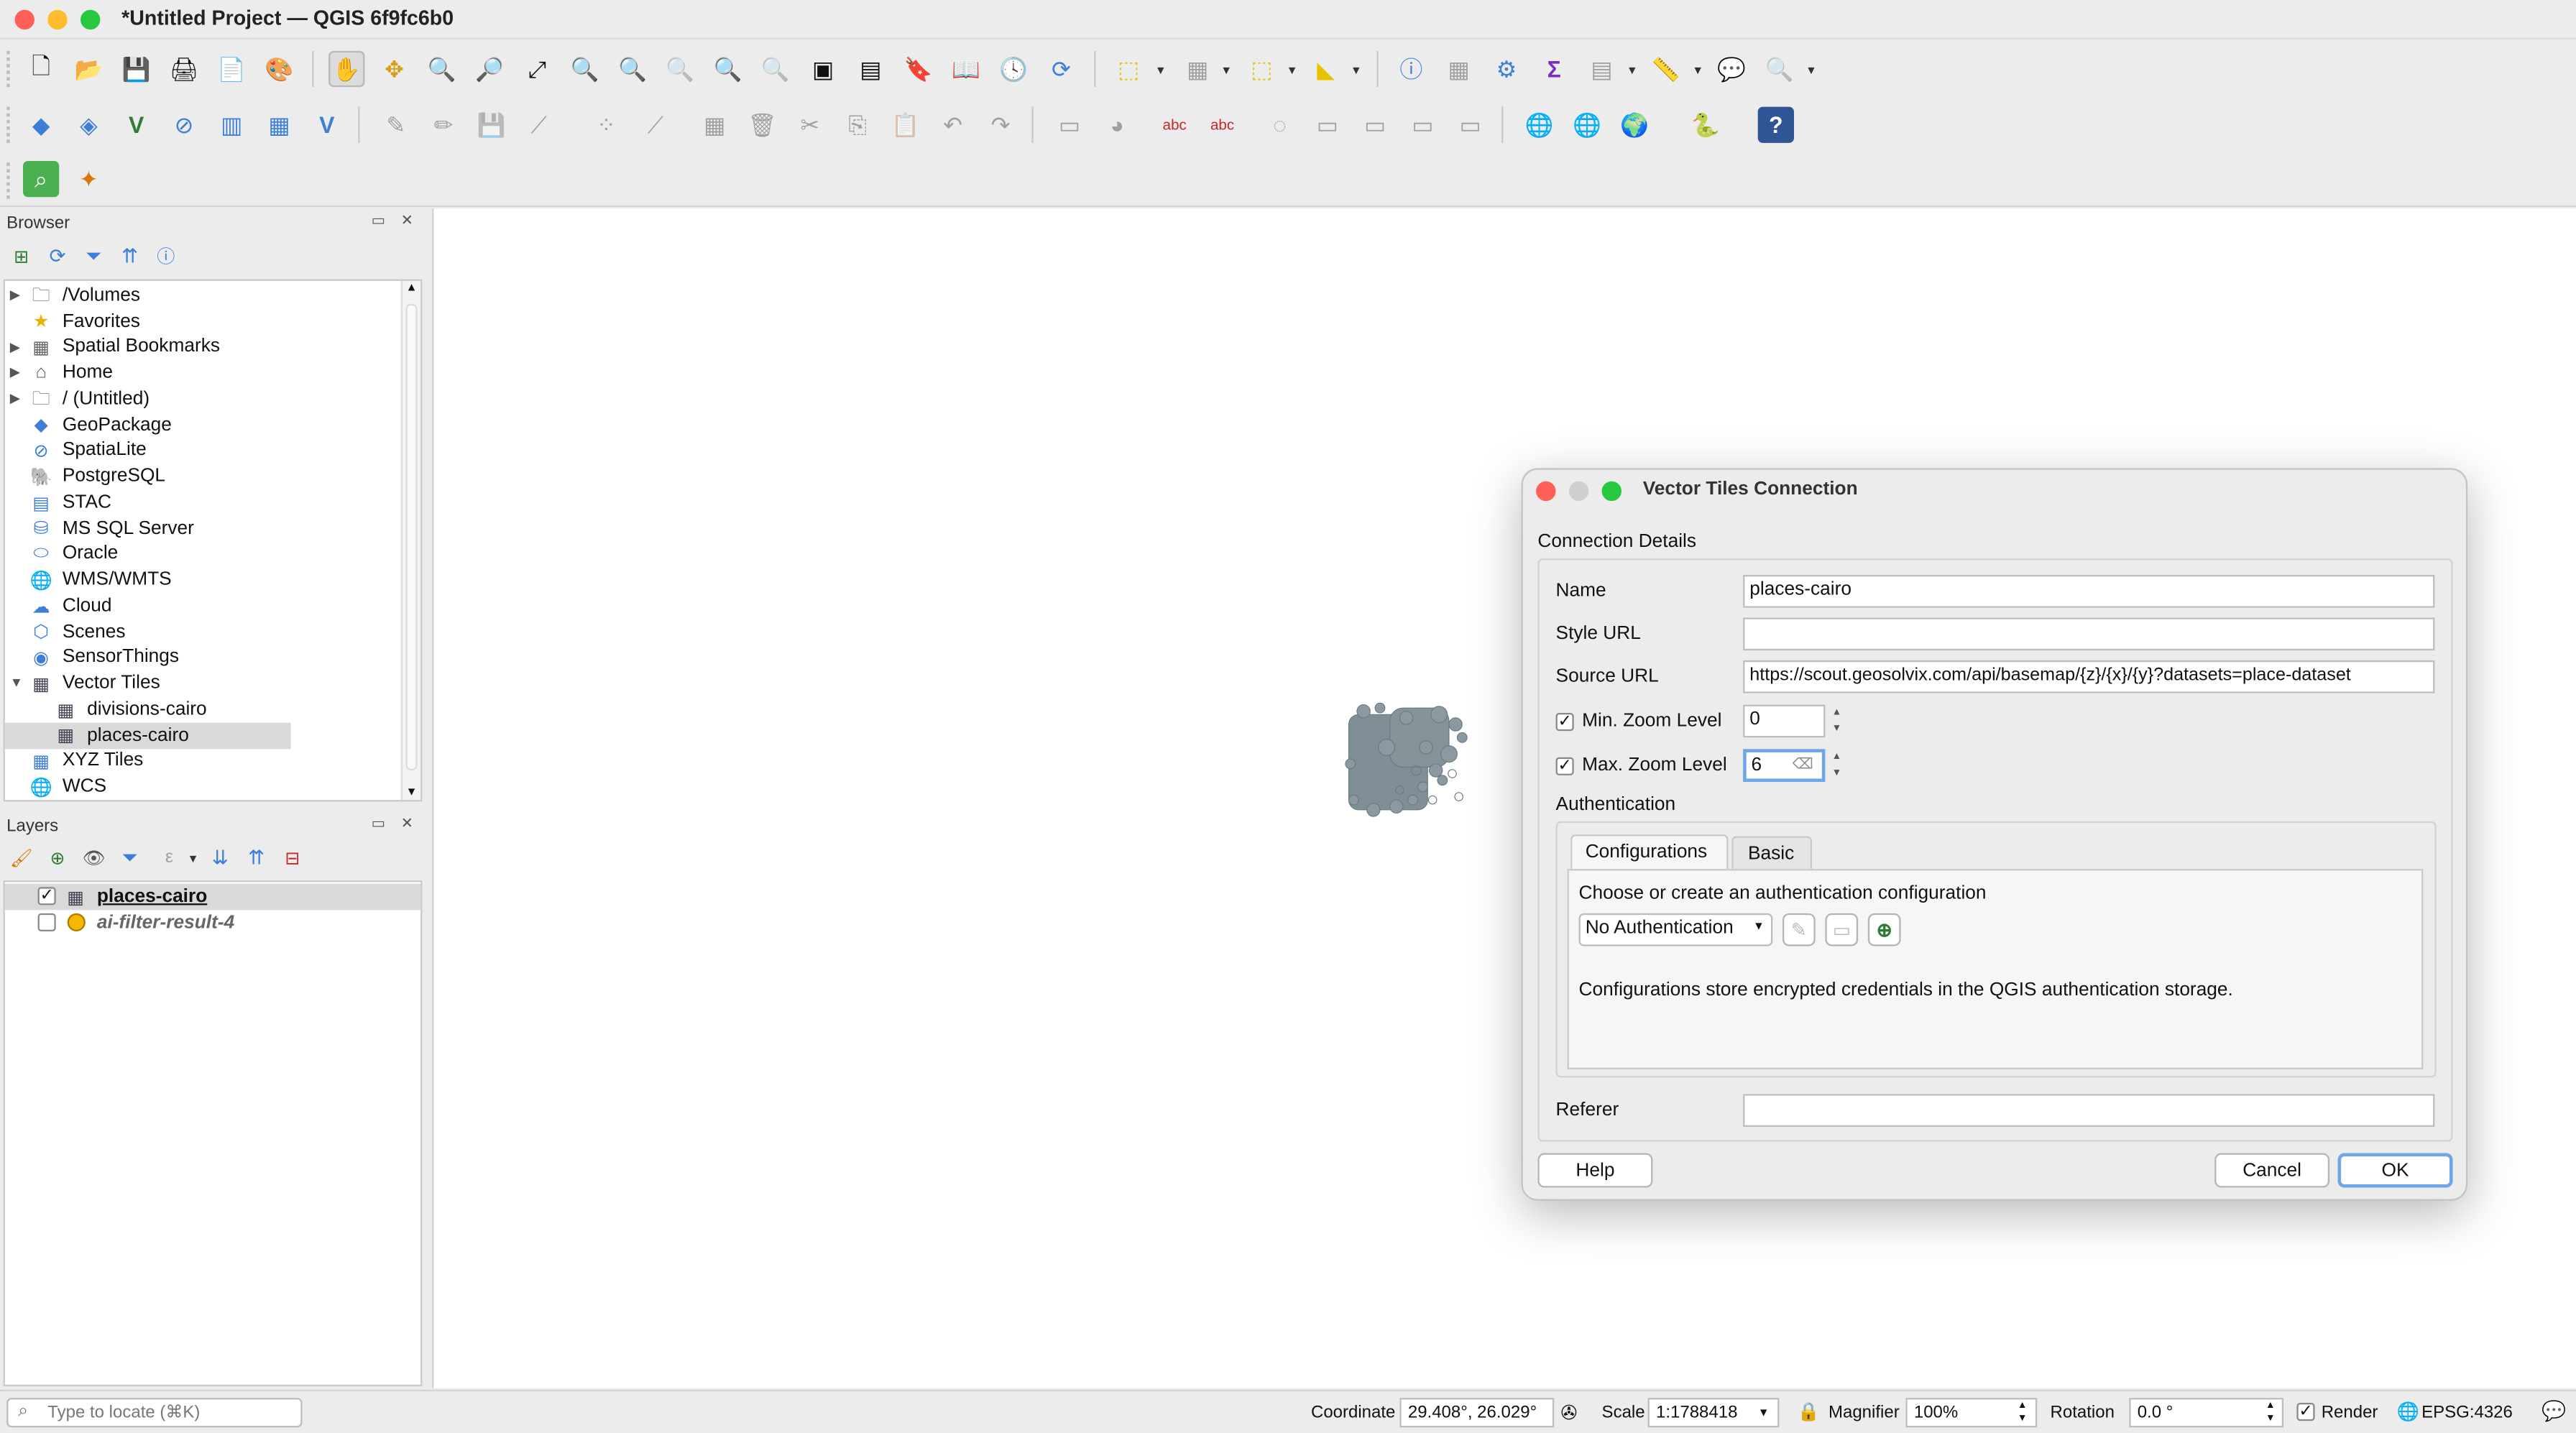  Describe the element at coordinates (1328, 125) in the screenshot. I see `move-label-icon: ▭` at that location.